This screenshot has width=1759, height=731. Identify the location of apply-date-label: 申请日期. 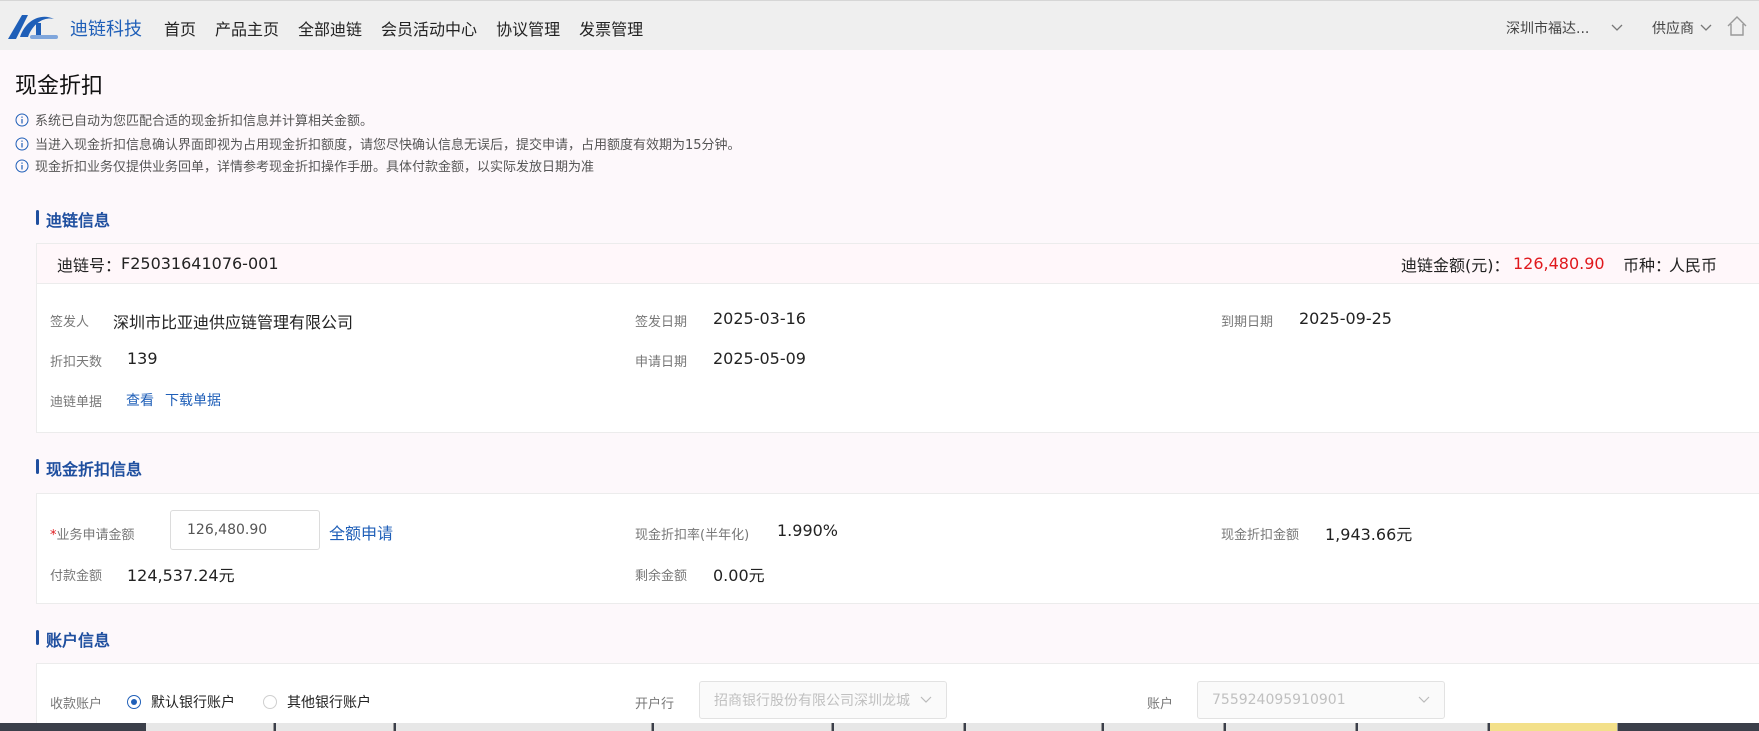
(661, 362).